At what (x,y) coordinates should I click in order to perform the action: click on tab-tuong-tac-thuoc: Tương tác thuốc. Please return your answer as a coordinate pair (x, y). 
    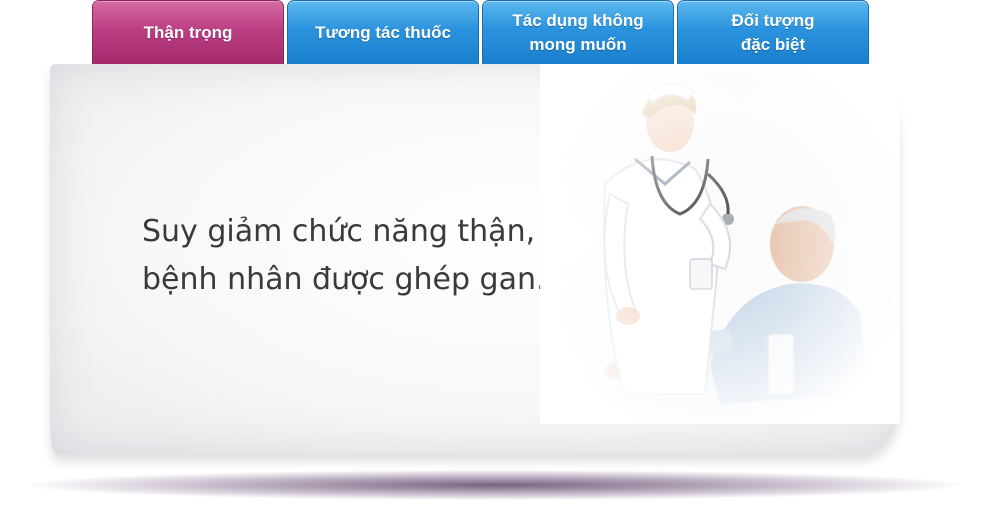
    Looking at the image, I should click on (383, 32).